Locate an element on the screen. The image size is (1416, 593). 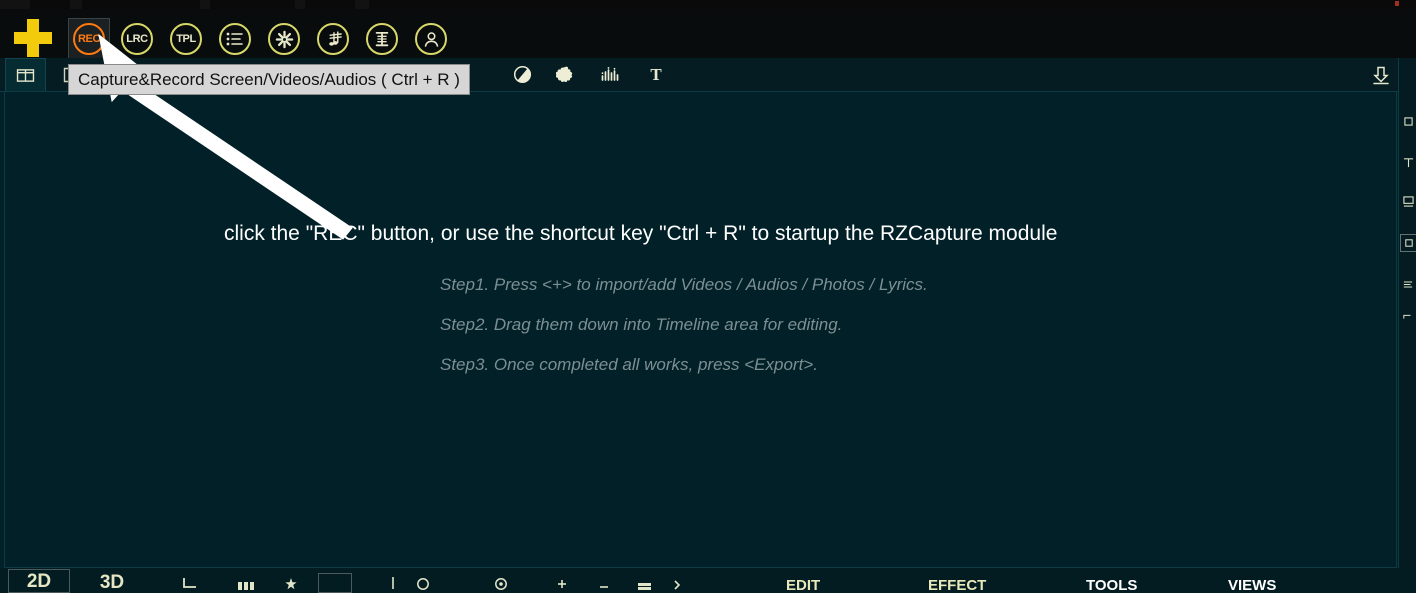
color-wheel-icon is located at coordinates (522, 74).